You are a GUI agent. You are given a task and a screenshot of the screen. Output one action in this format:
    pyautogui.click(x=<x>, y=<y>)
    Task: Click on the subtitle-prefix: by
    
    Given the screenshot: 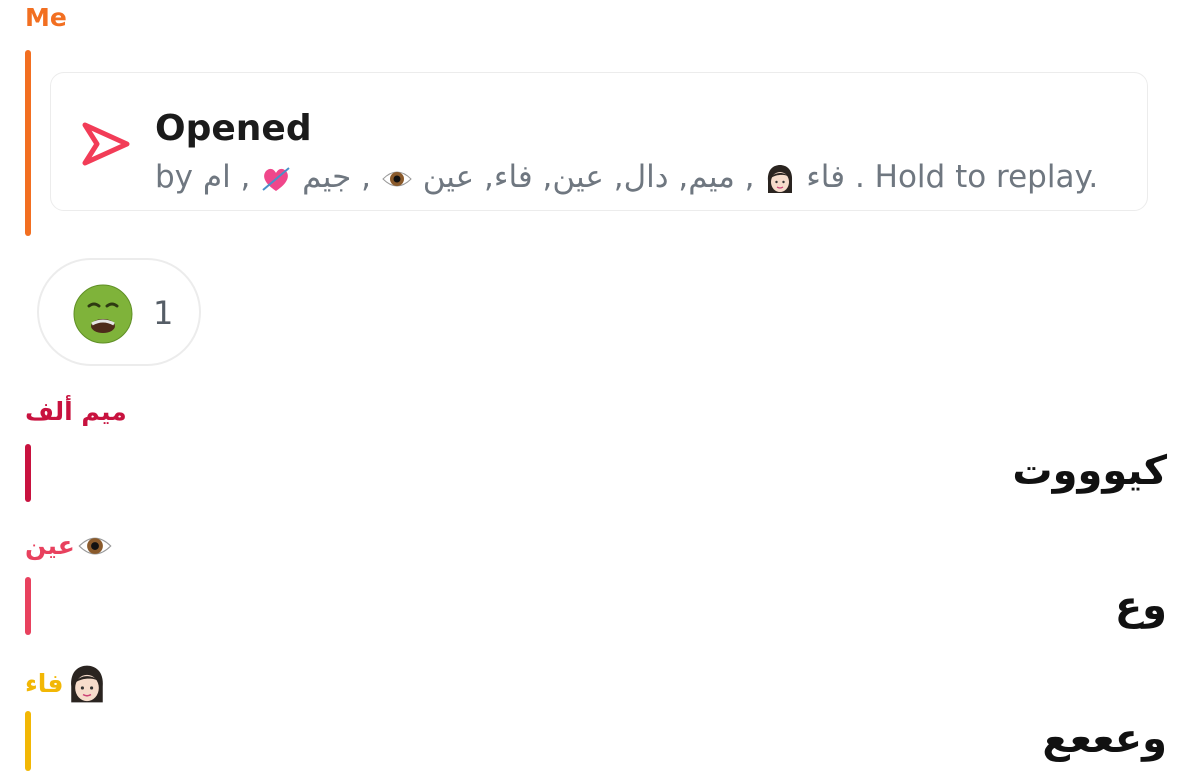 What is the action you would take?
    pyautogui.click(x=174, y=177)
    